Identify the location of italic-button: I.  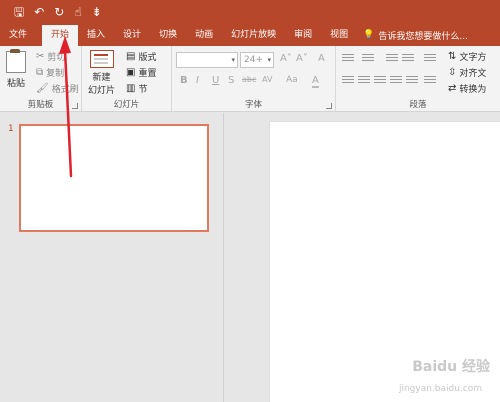
(197, 81).